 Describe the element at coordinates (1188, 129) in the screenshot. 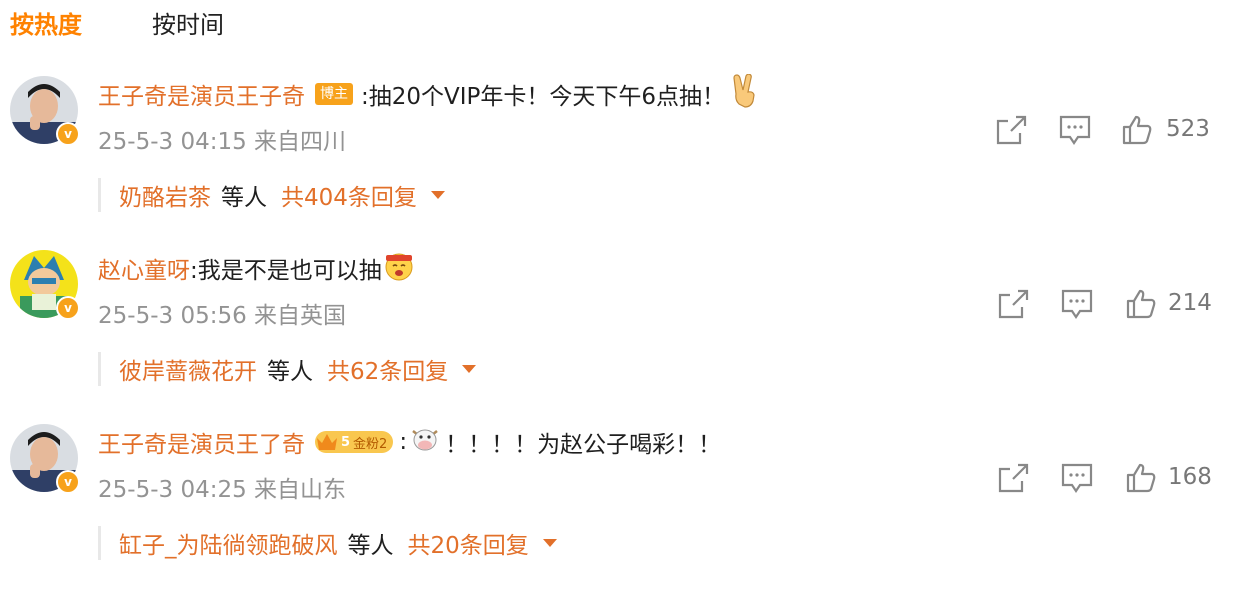

I see `like-count: 523` at that location.